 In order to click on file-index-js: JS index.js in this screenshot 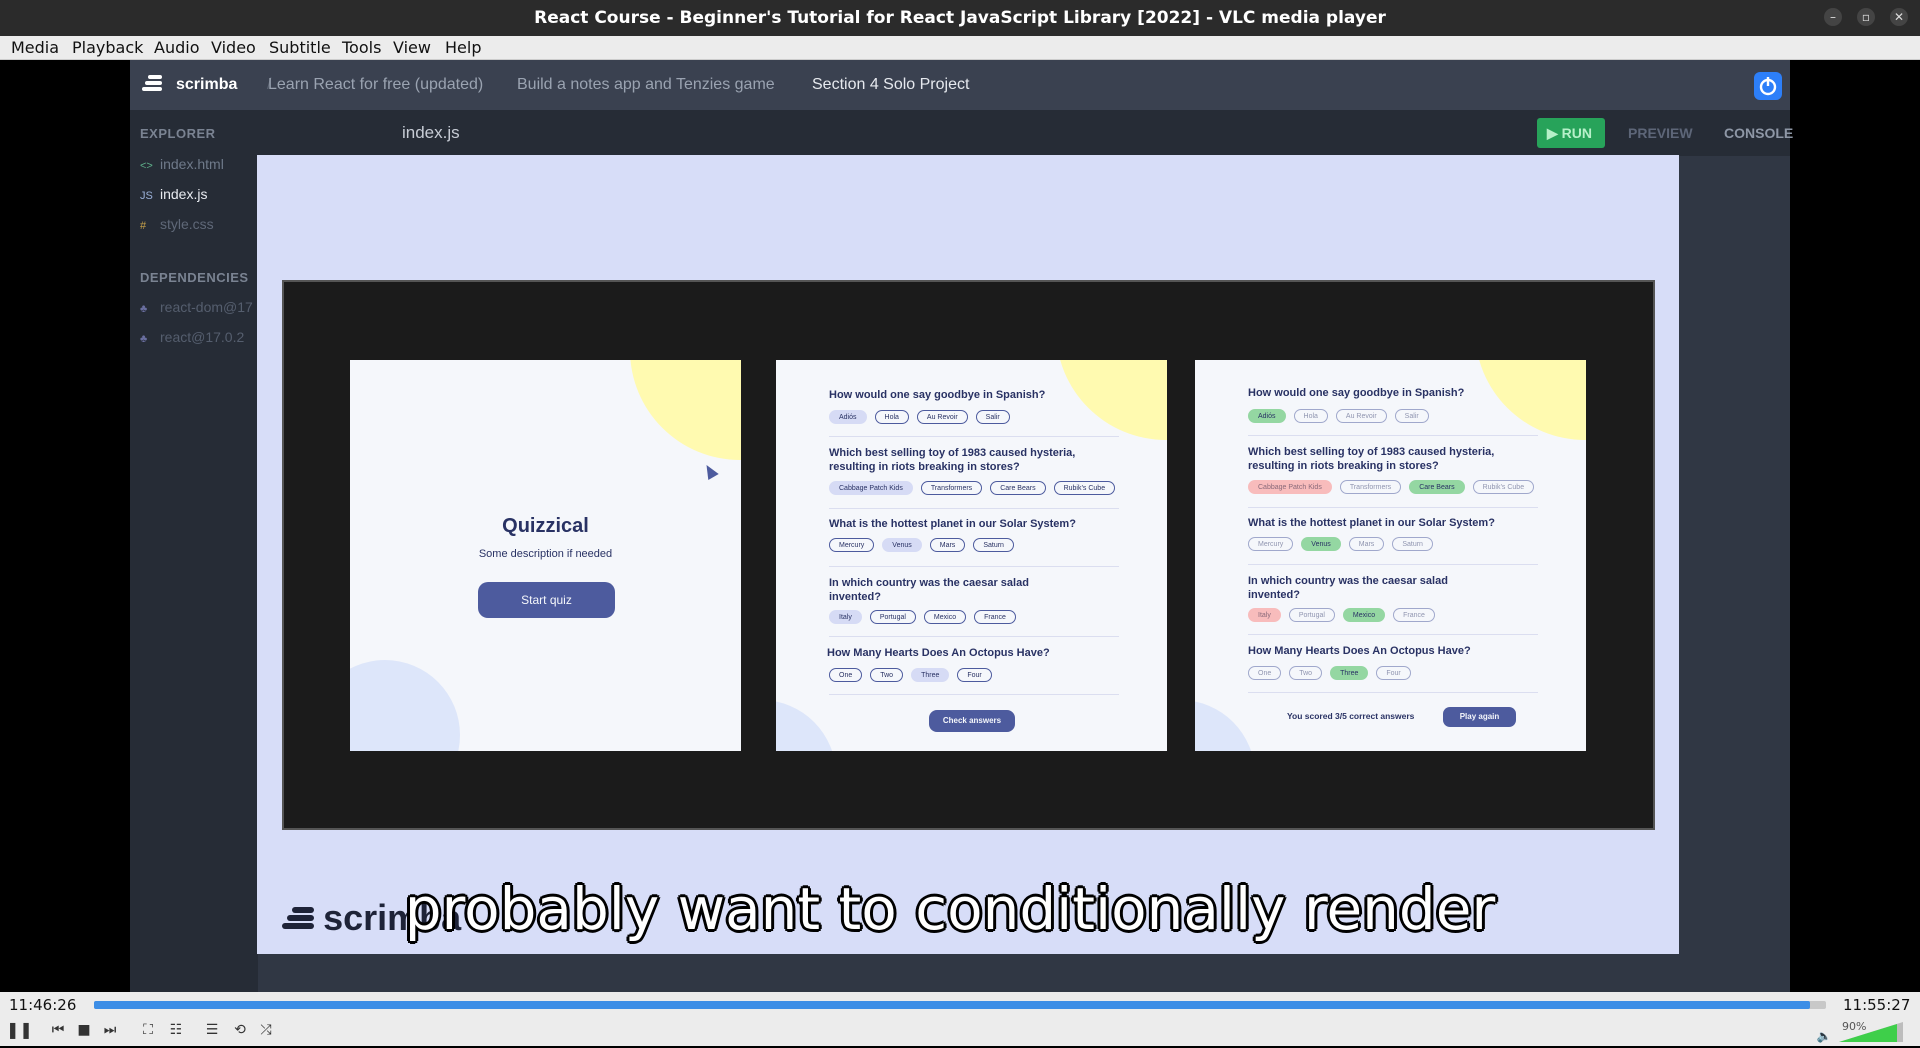, I will do `click(173, 194)`.